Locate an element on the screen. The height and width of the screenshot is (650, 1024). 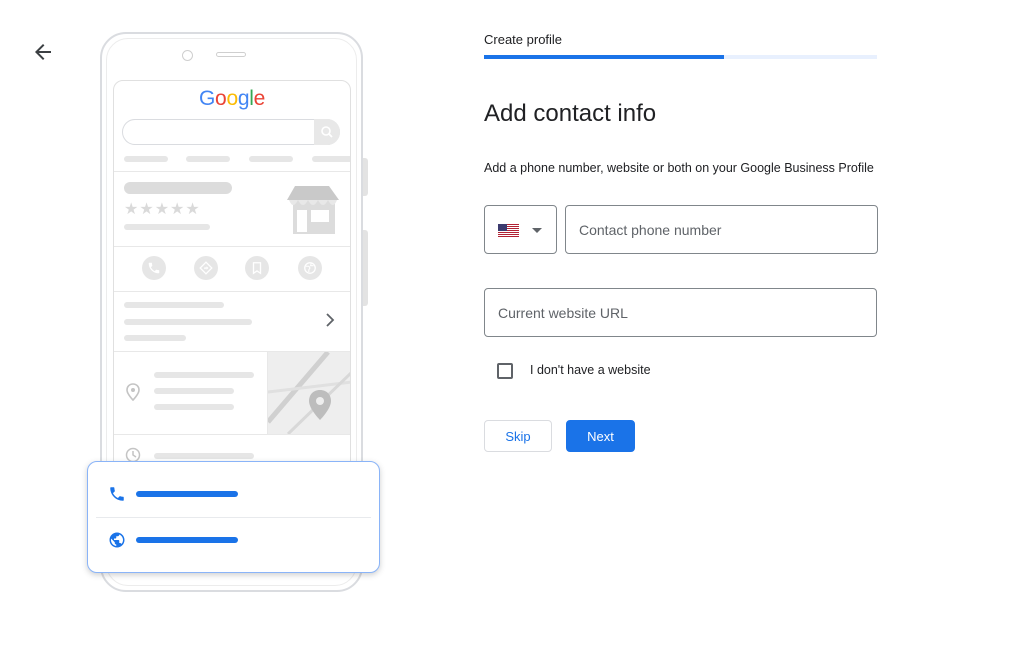
next-button: Next is located at coordinates (600, 436).